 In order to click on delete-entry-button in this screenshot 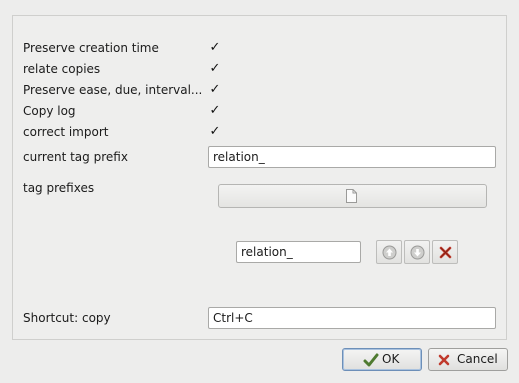, I will do `click(445, 252)`.